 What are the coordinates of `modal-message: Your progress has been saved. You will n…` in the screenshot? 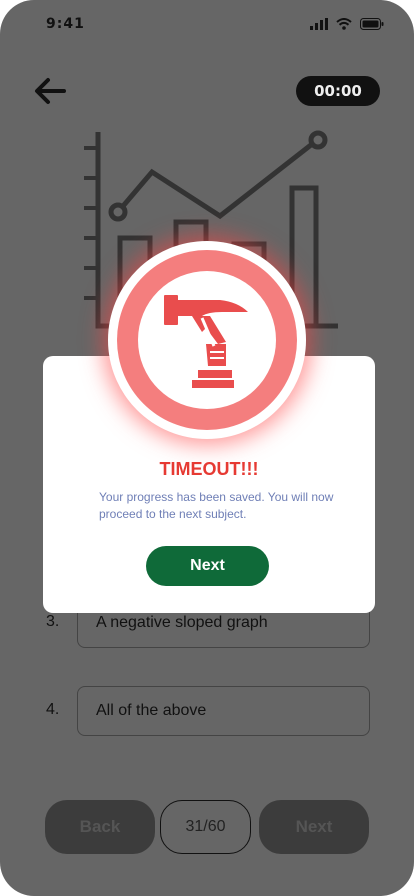 It's located at (216, 505).